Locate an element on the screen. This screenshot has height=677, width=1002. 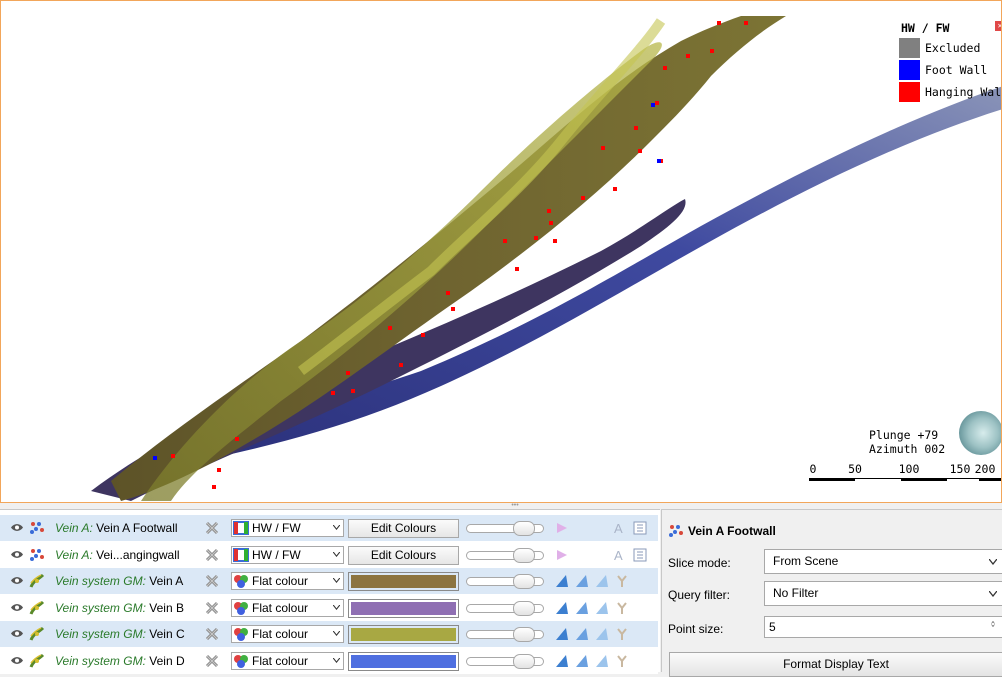
orientation-readout: Plunge +79 Azimuth 002 is located at coordinates (907, 442).